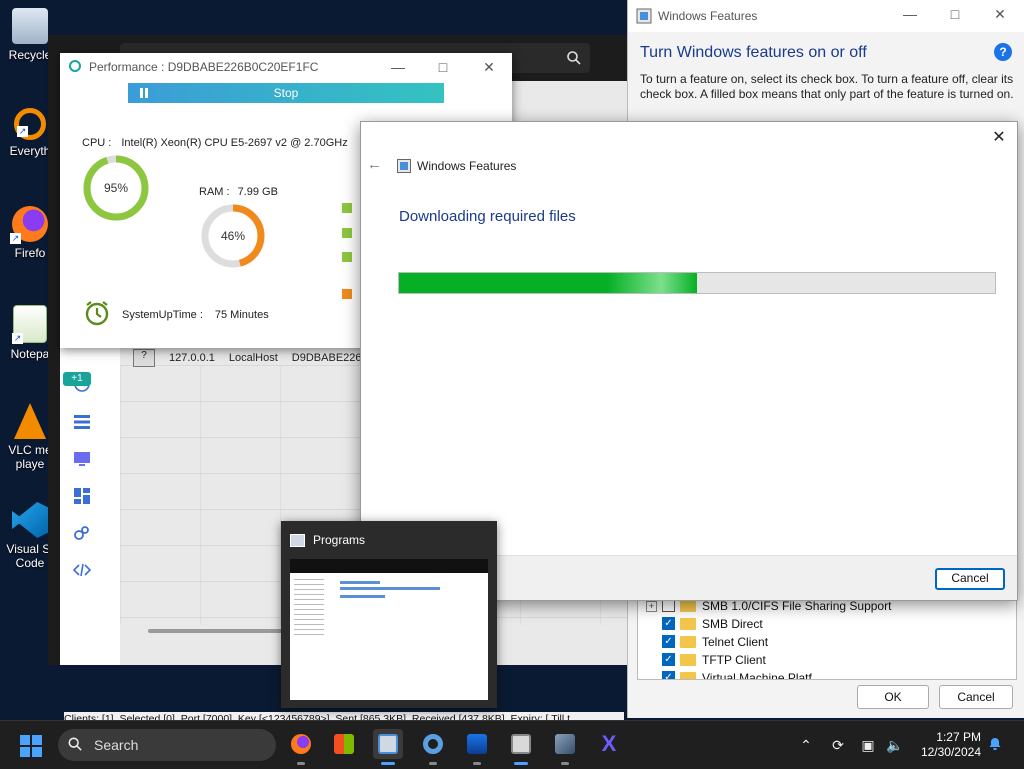 This screenshot has height=769, width=1024. What do you see at coordinates (144, 358) in the screenshot?
I see `unknown-flag-icon: ?` at bounding box center [144, 358].